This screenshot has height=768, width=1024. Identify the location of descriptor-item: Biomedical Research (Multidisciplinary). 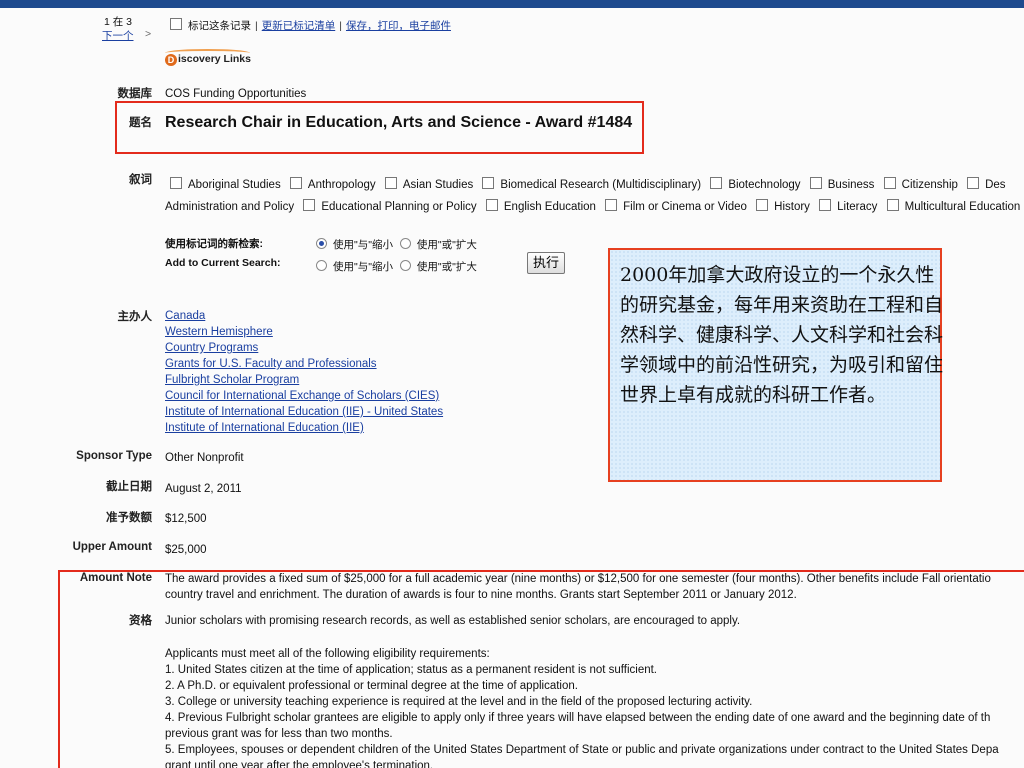
(592, 184).